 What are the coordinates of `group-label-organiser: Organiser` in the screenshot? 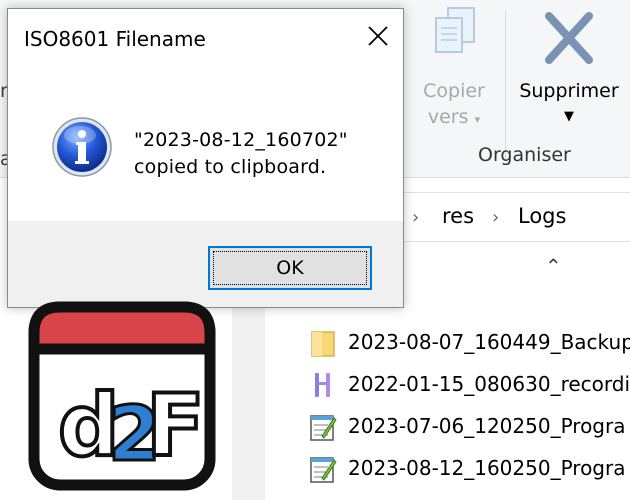 It's located at (524, 155).